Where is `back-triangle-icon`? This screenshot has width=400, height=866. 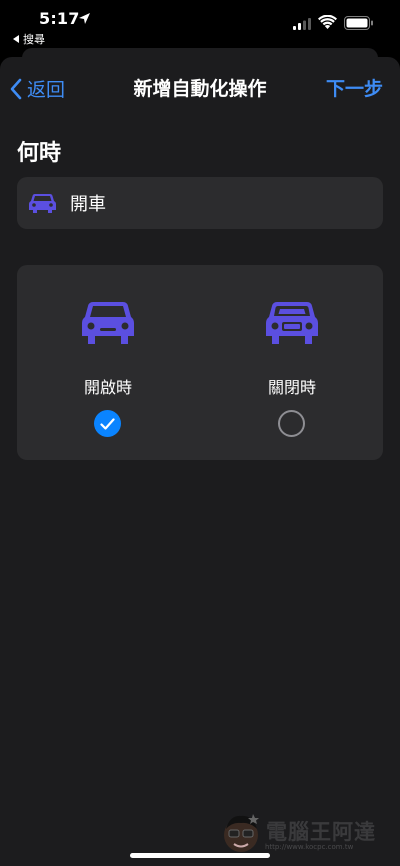 back-triangle-icon is located at coordinates (16, 39).